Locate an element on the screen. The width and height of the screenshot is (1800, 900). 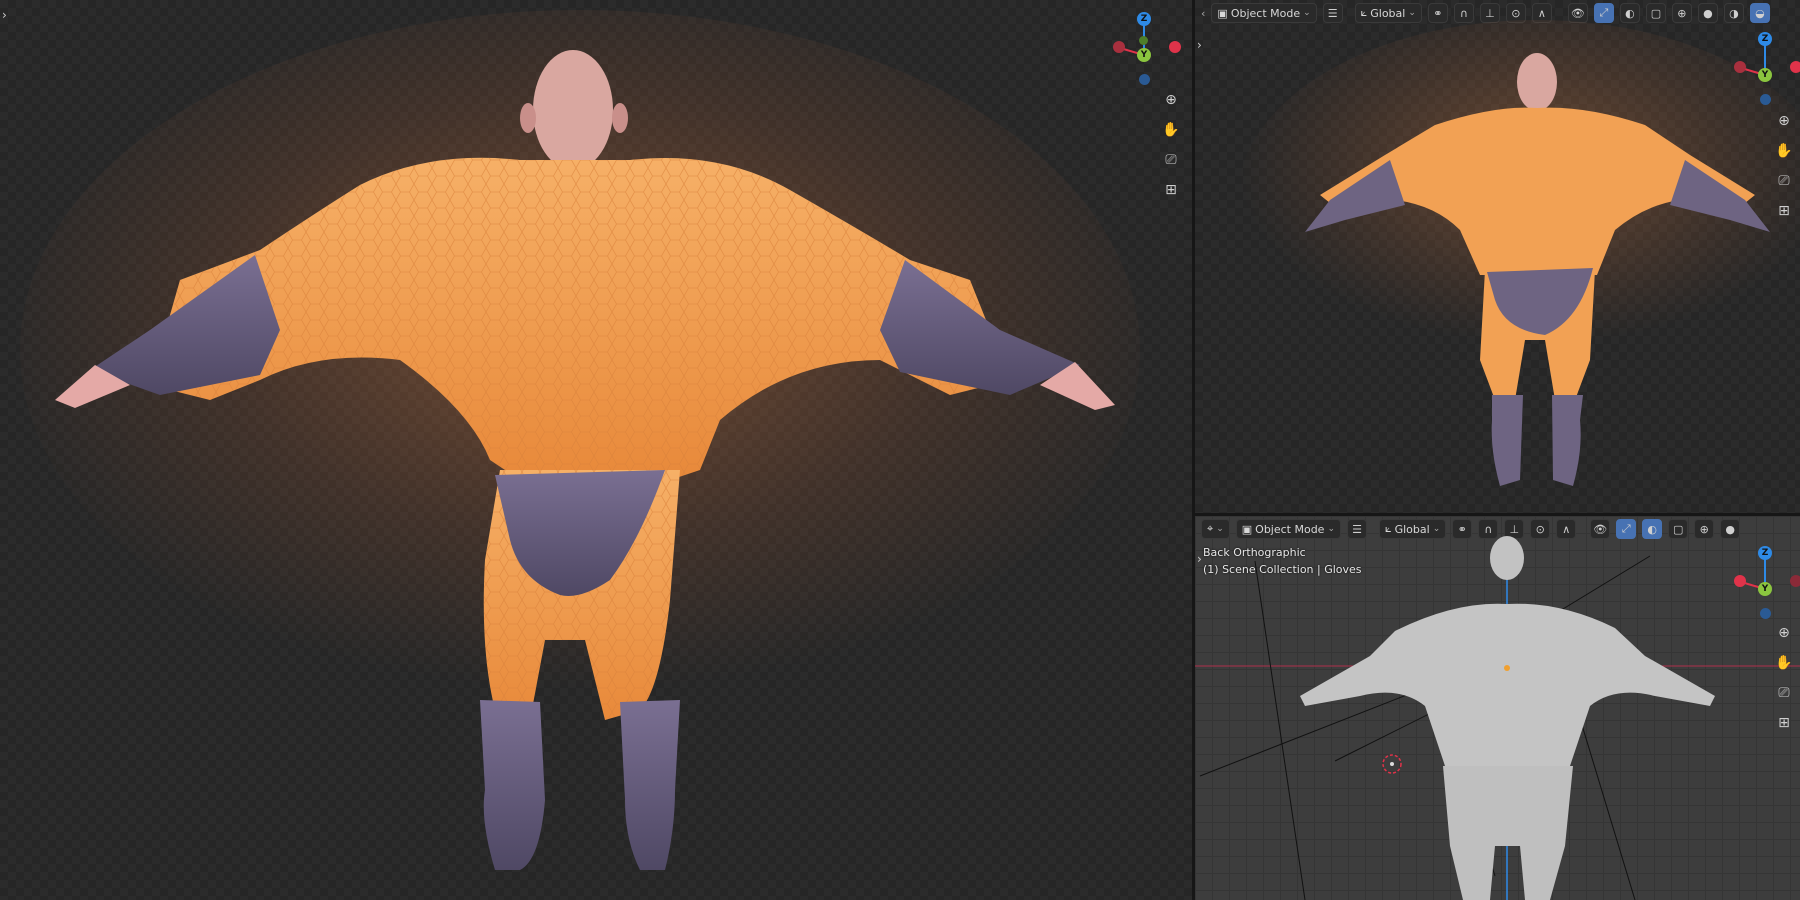
character-clay-back is located at coordinates (1497, 718).